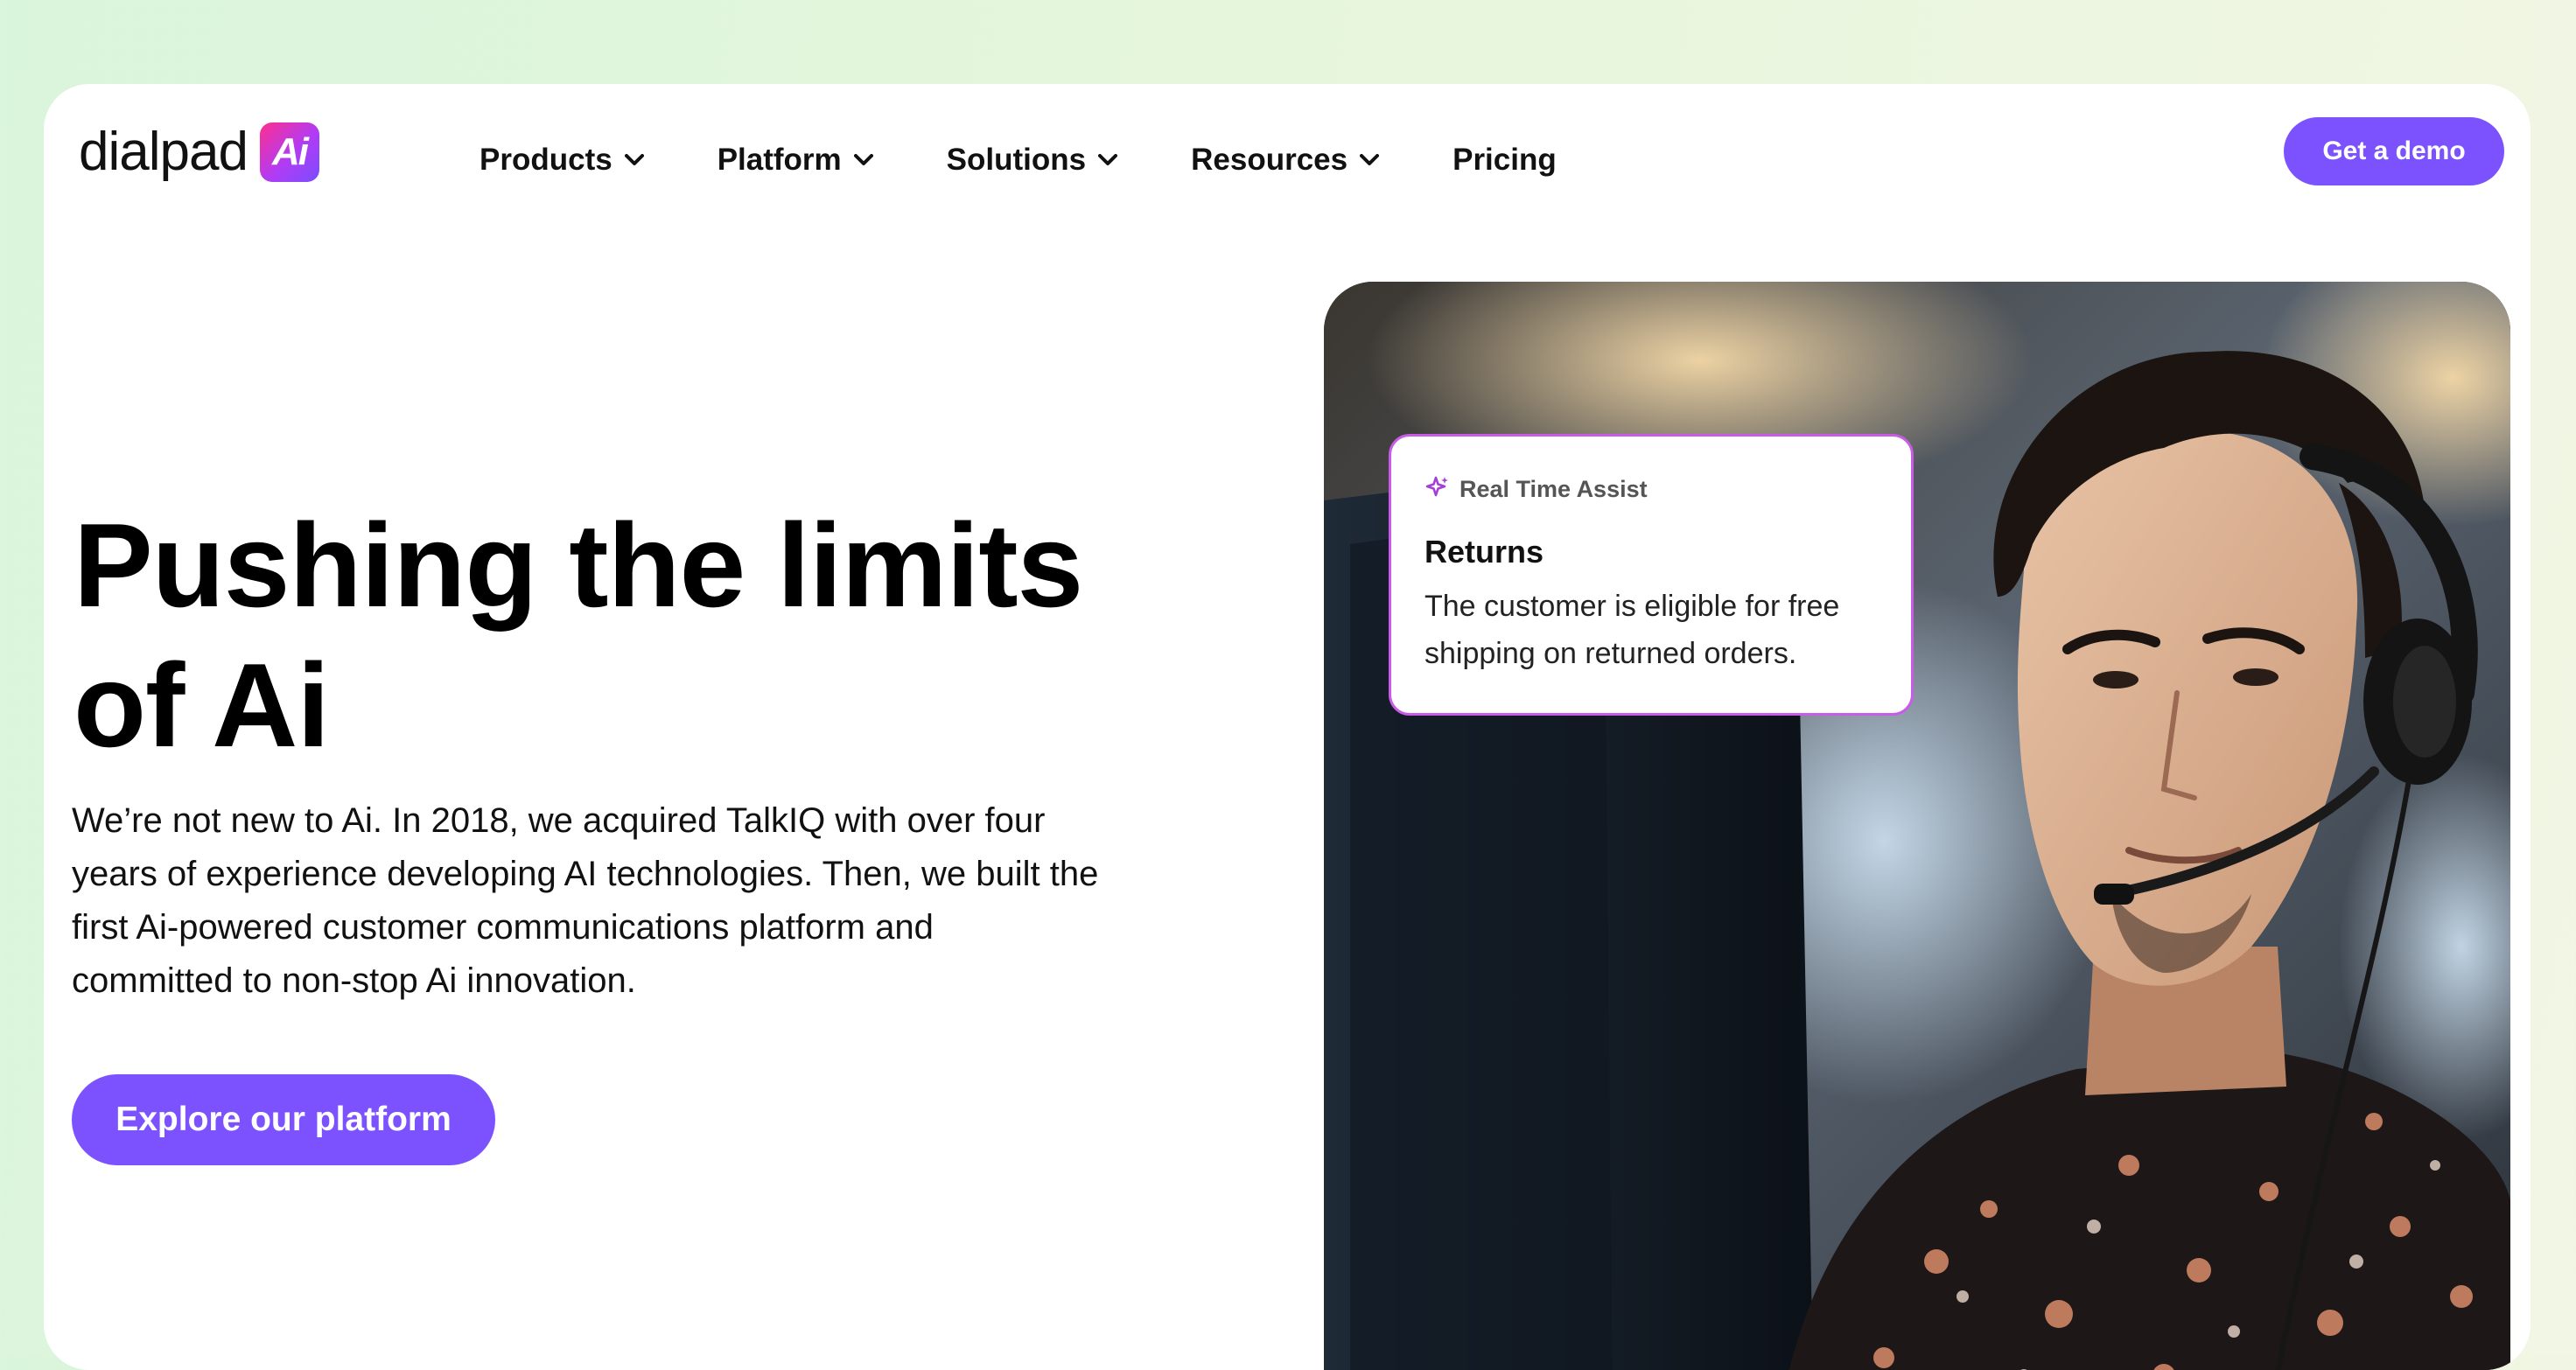 The width and height of the screenshot is (2576, 1370). I want to click on hero-title: Pushing the limits of Ai, so click(651, 635).